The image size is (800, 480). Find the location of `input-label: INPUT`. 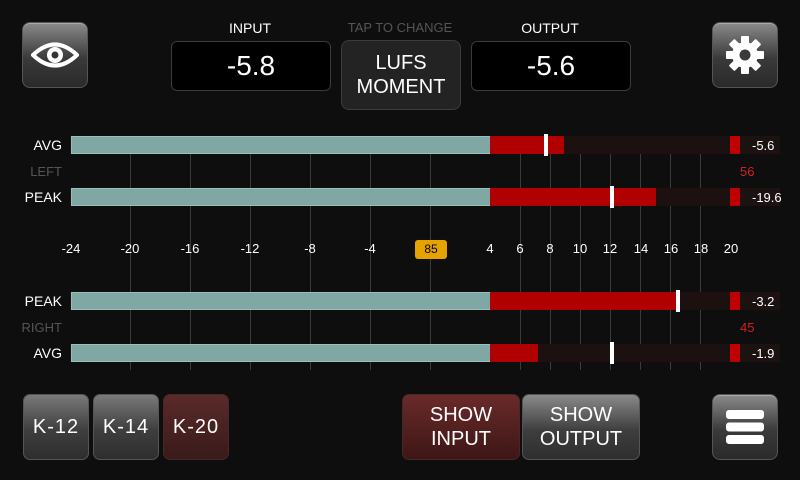

input-label: INPUT is located at coordinates (250, 28).